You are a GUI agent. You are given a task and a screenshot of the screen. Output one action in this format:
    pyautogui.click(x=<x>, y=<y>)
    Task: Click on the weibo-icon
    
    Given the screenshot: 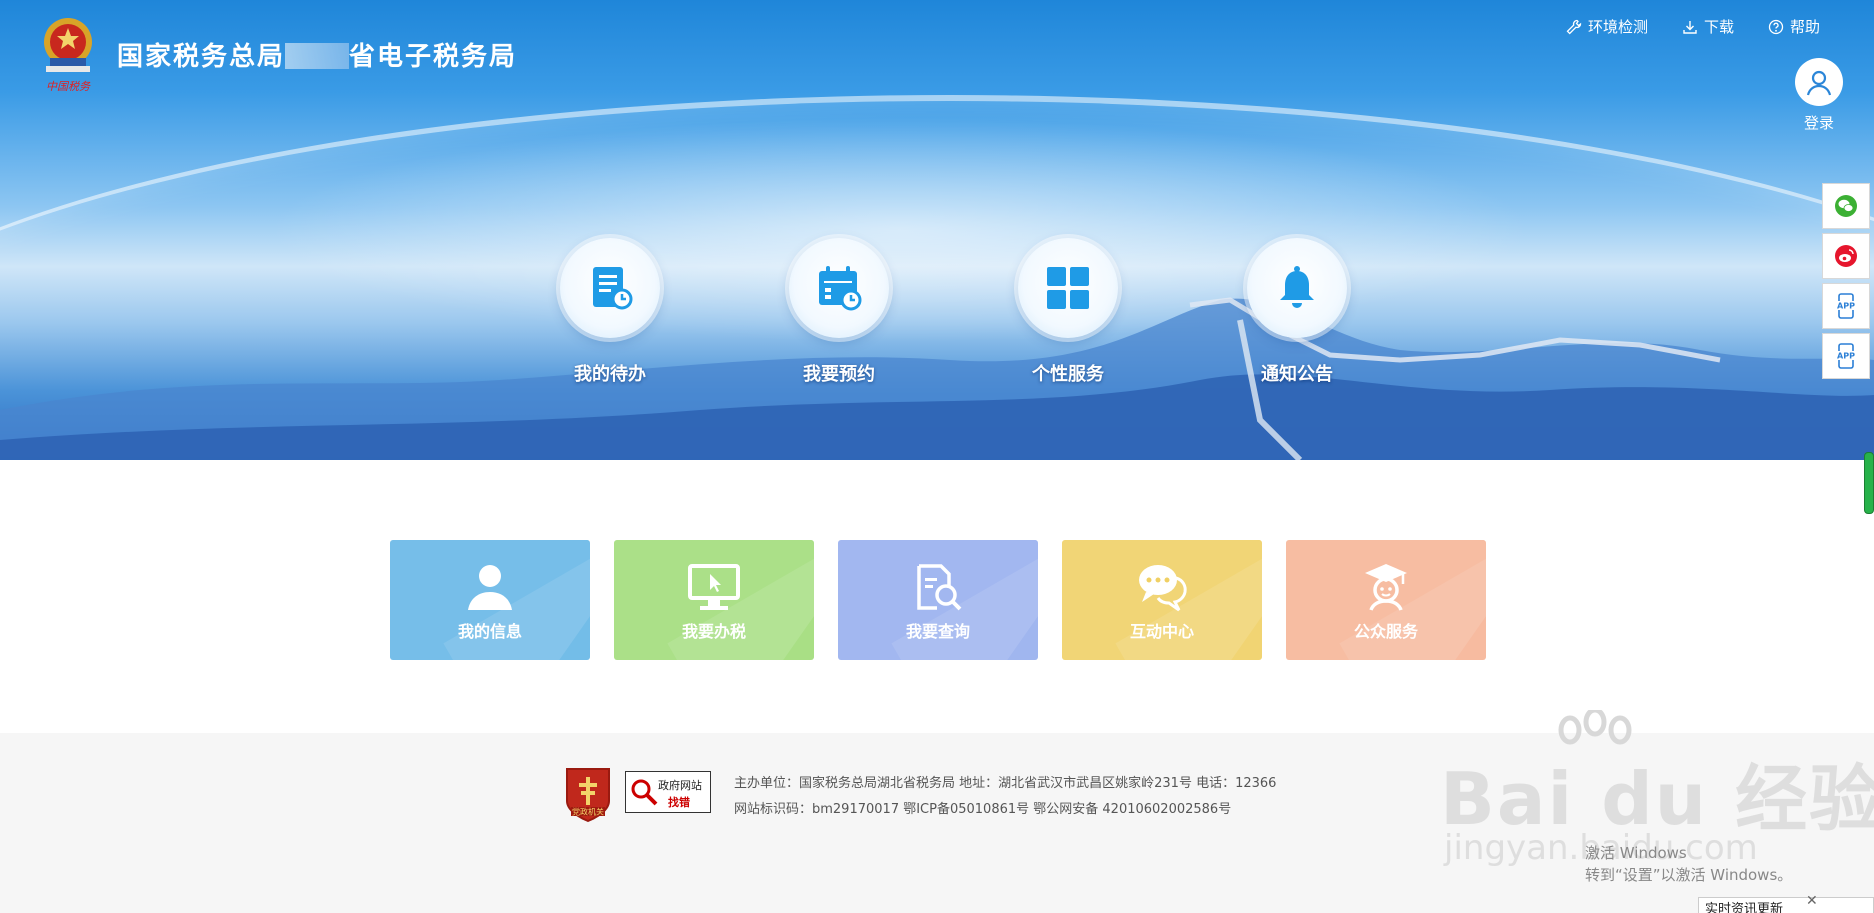 What is the action you would take?
    pyautogui.click(x=1846, y=256)
    